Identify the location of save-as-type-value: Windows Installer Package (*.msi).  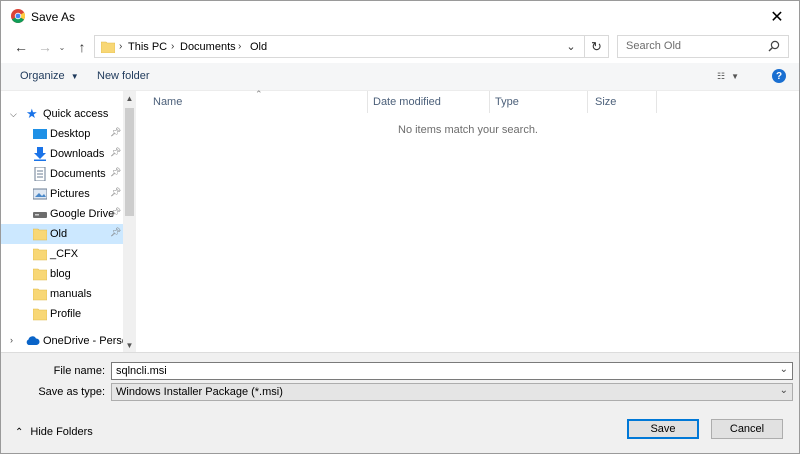
(199, 392).